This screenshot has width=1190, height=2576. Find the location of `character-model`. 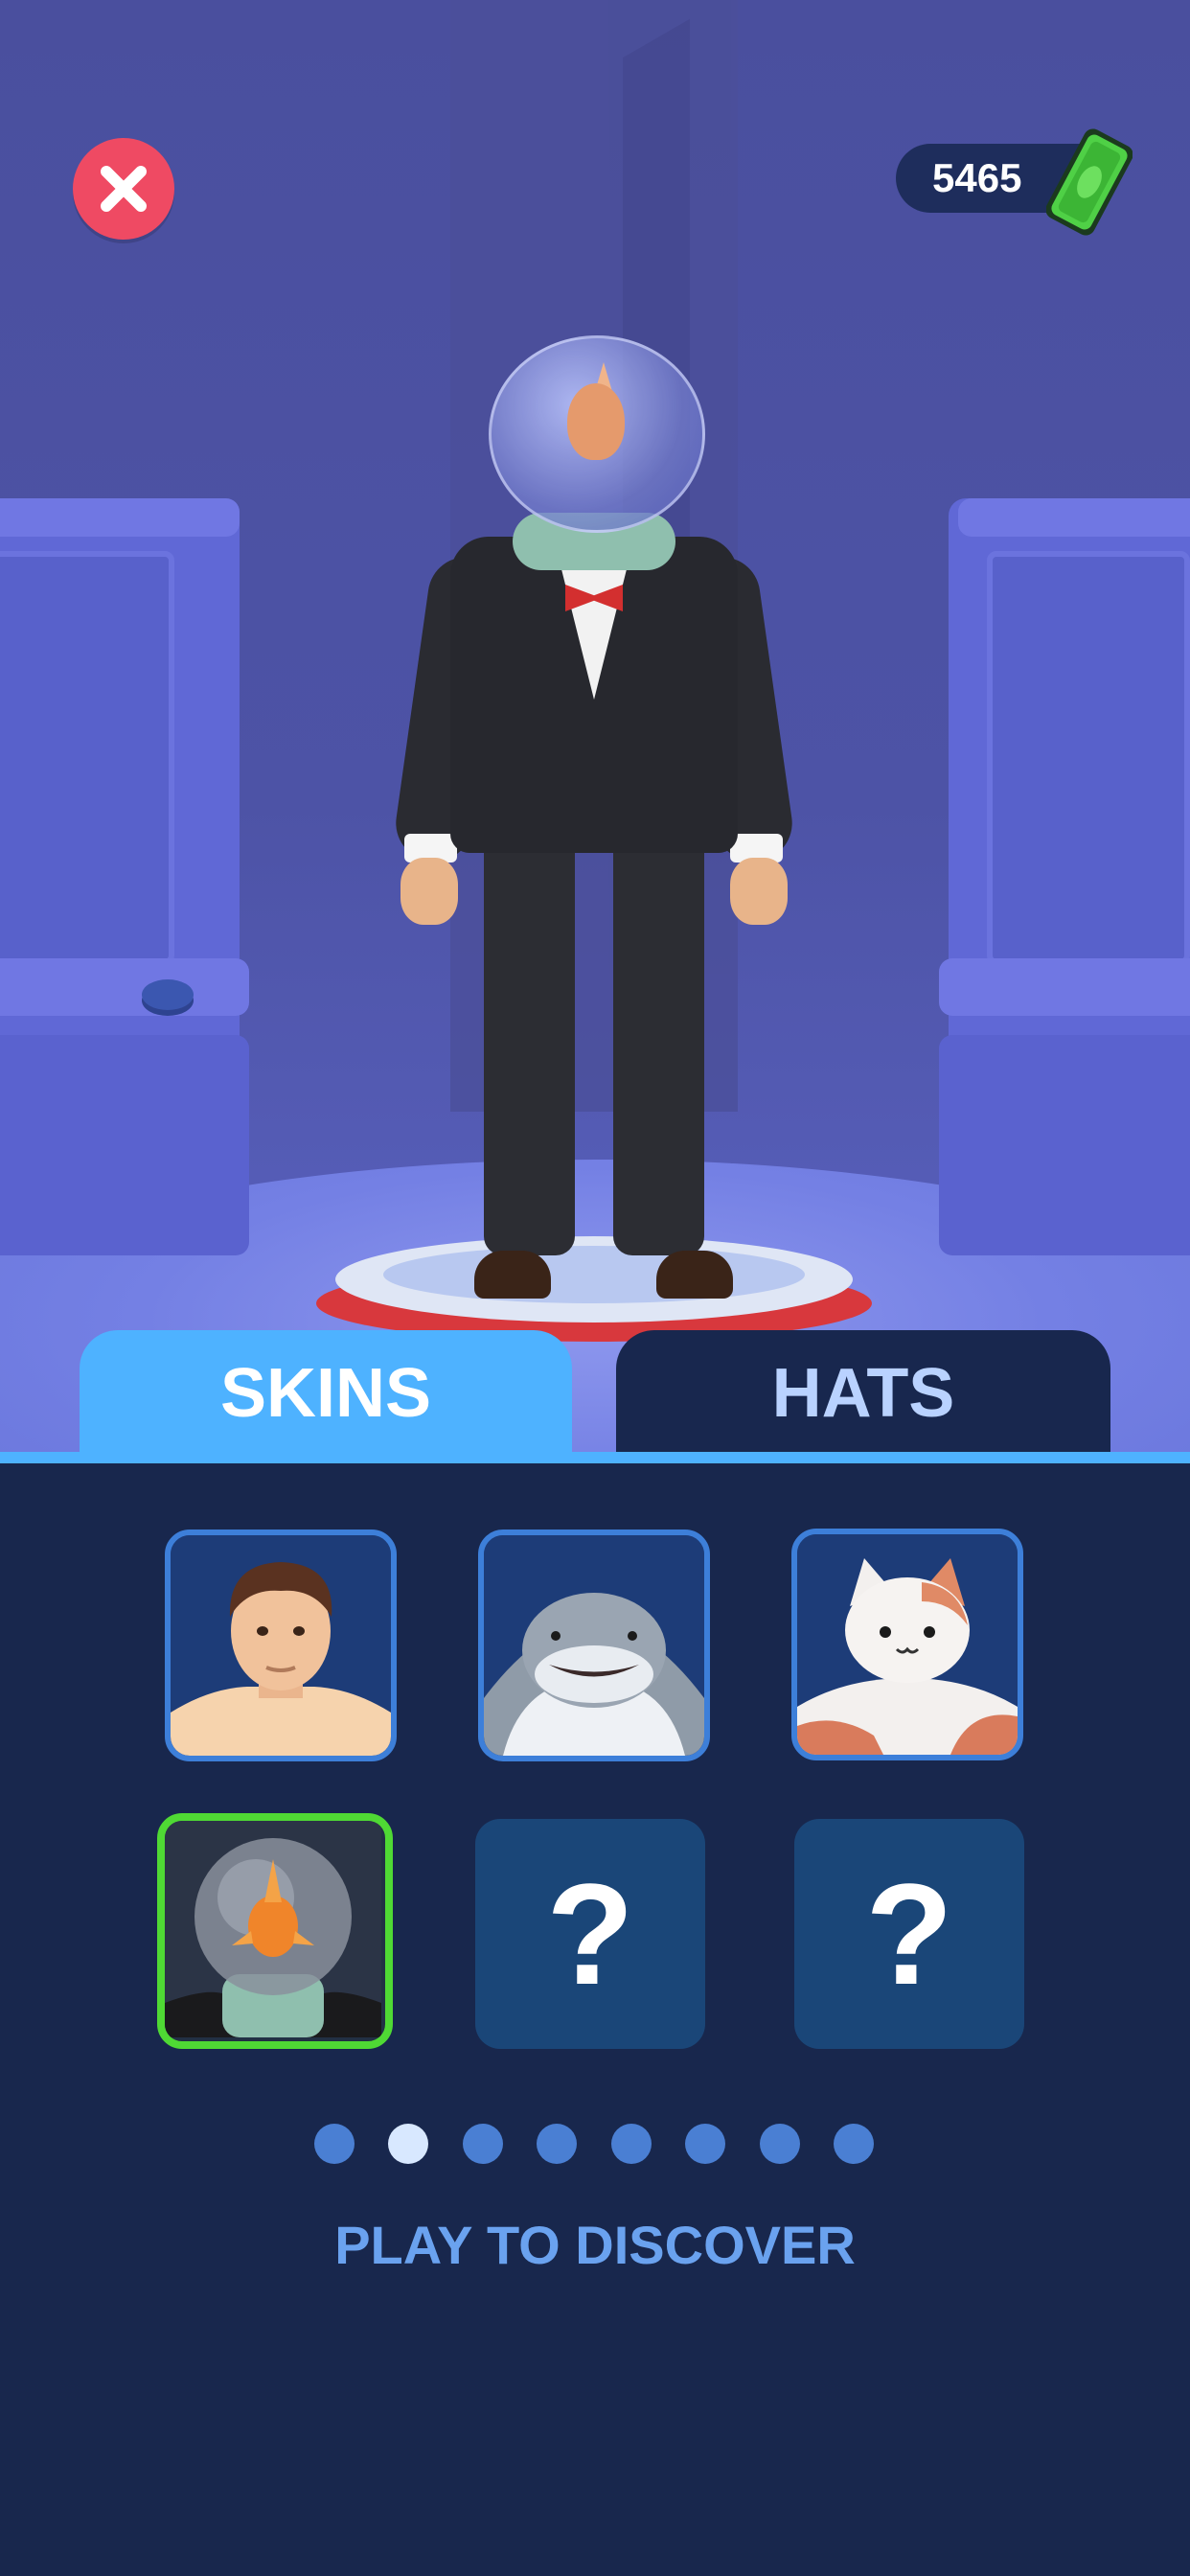

character-model is located at coordinates (594, 828).